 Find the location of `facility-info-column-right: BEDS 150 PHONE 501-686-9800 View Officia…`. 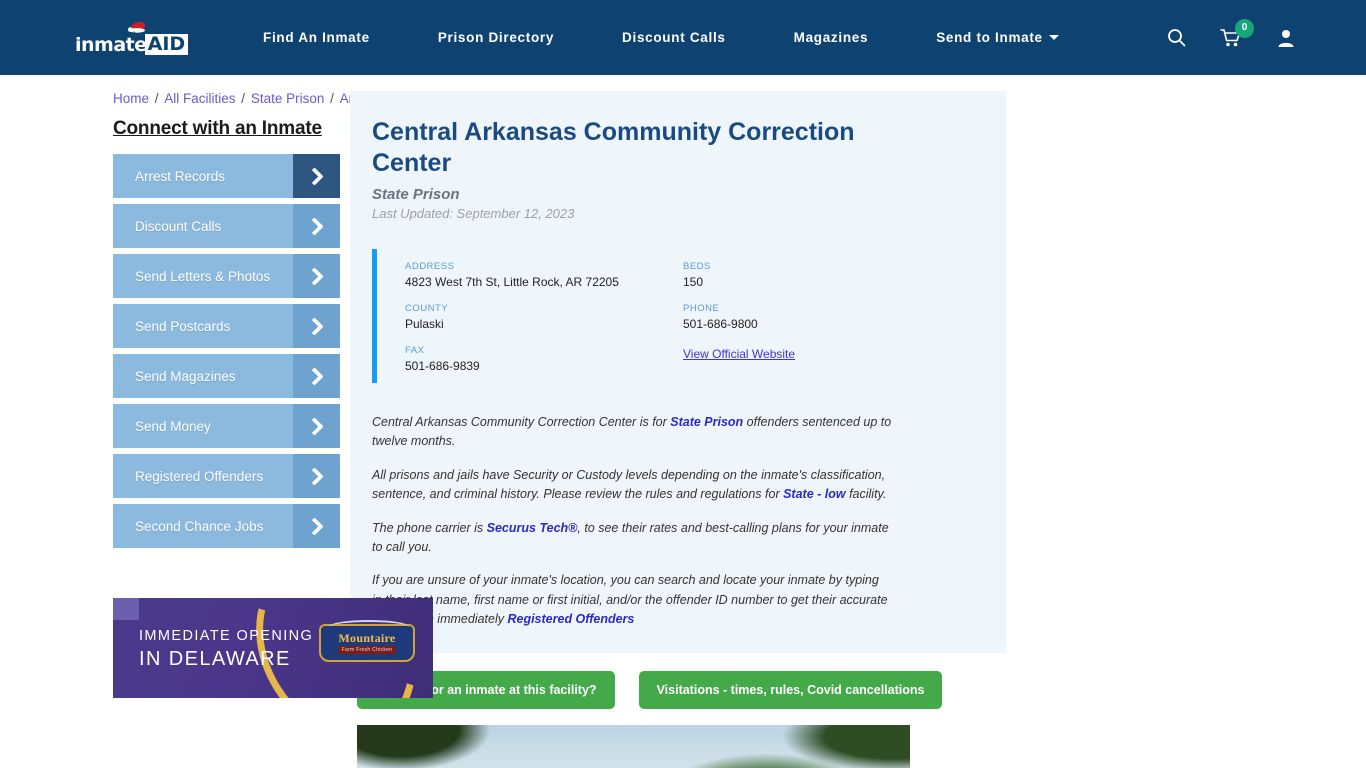

facility-info-column-right: BEDS 150 PHONE 501-686-9800 View Officia… is located at coordinates (822, 317).